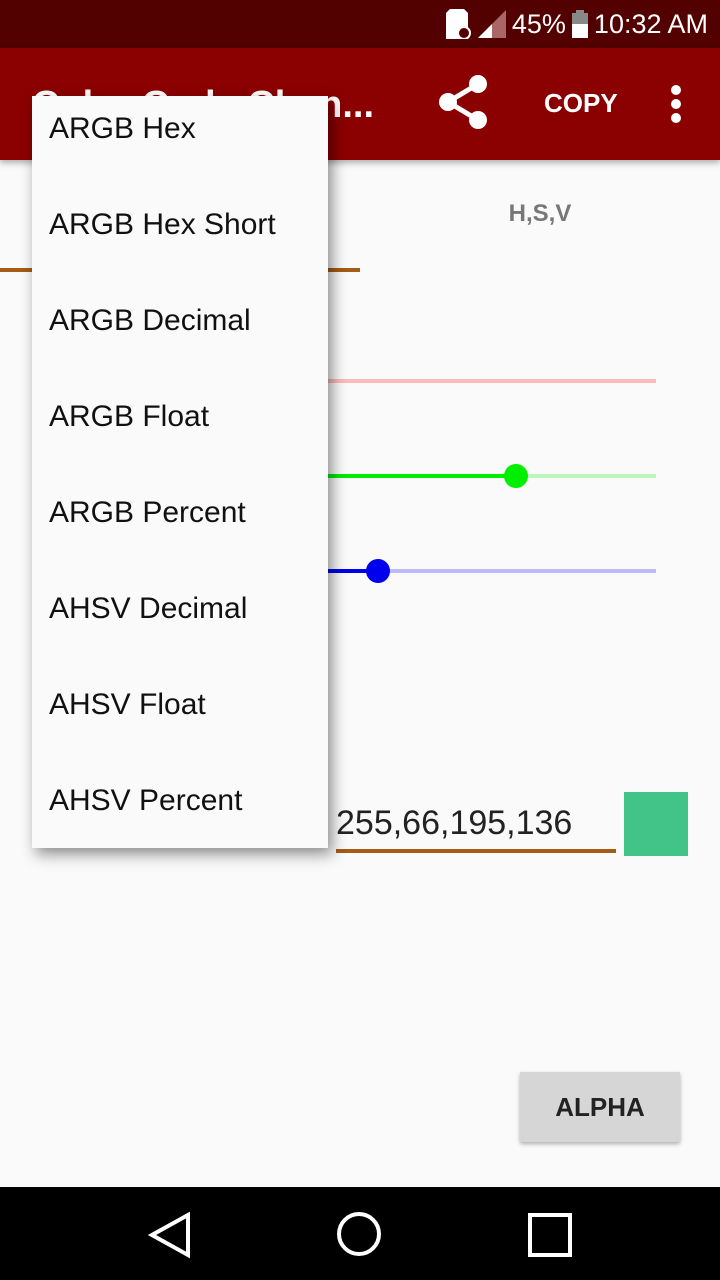  What do you see at coordinates (581, 103) in the screenshot?
I see `copy-button: COPY` at bounding box center [581, 103].